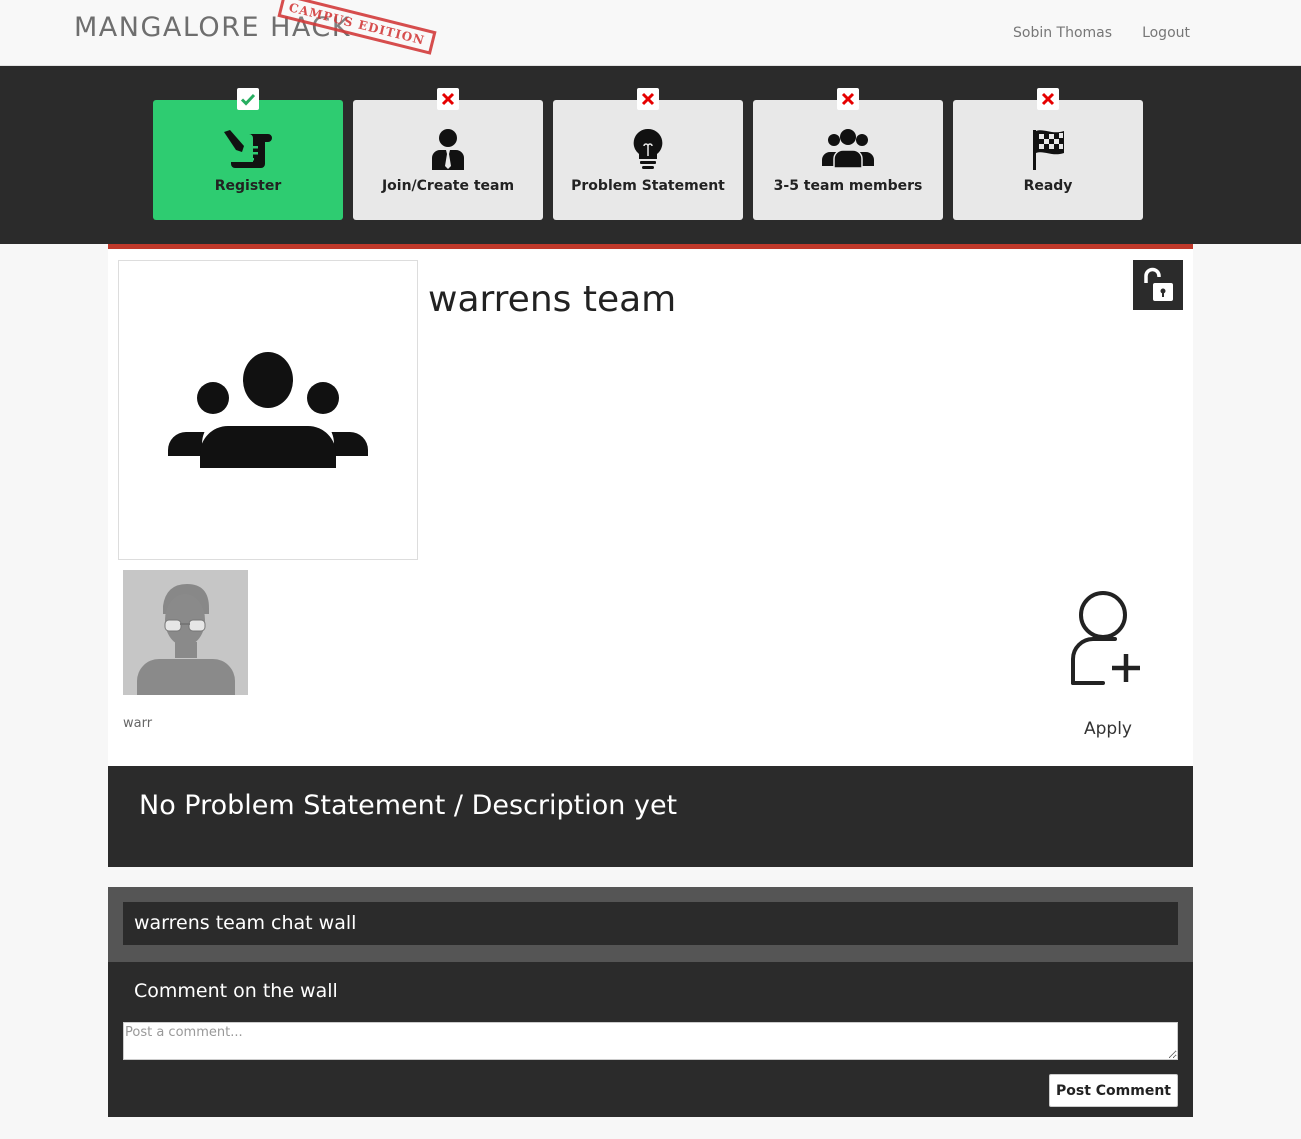  What do you see at coordinates (848, 186) in the screenshot?
I see `step-label: 3-5 team members` at bounding box center [848, 186].